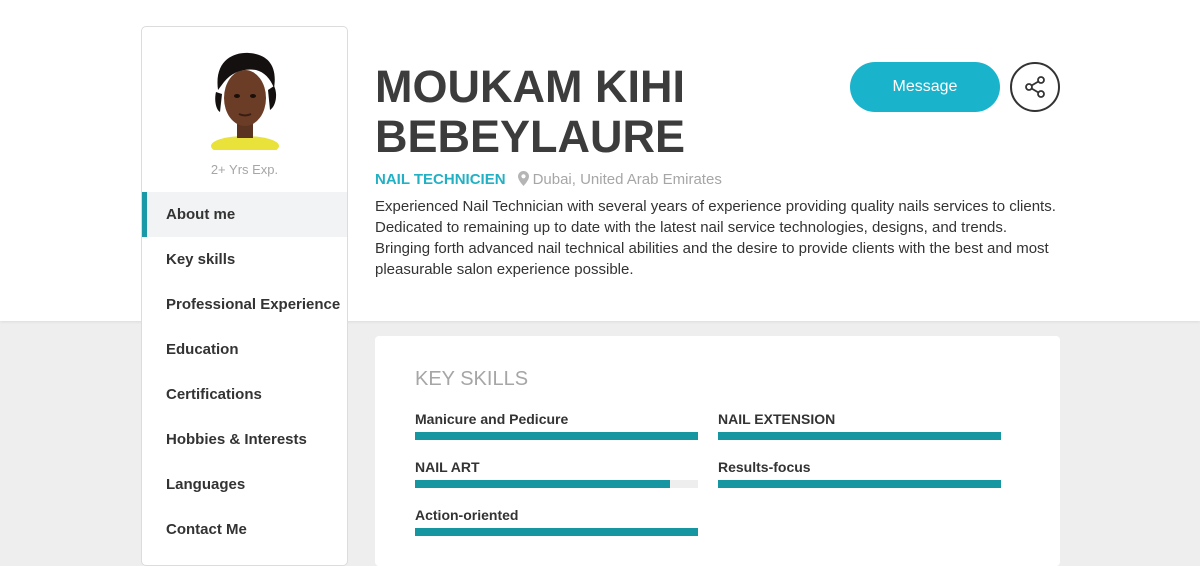 The width and height of the screenshot is (1200, 566). I want to click on nav-item-languages: Languages, so click(244, 484).